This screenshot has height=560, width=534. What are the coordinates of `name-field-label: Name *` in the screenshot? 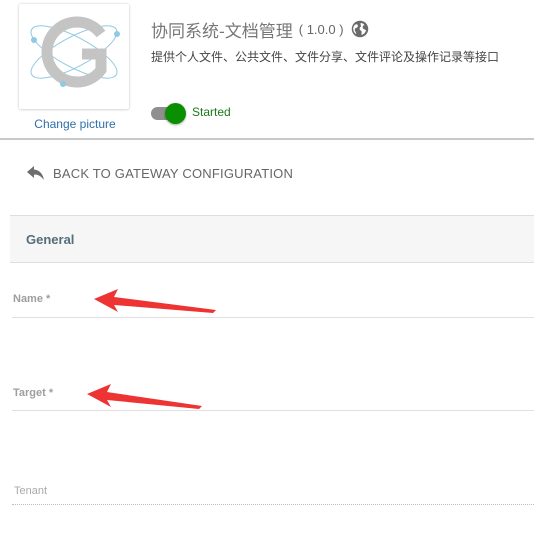 It's located at (32, 299).